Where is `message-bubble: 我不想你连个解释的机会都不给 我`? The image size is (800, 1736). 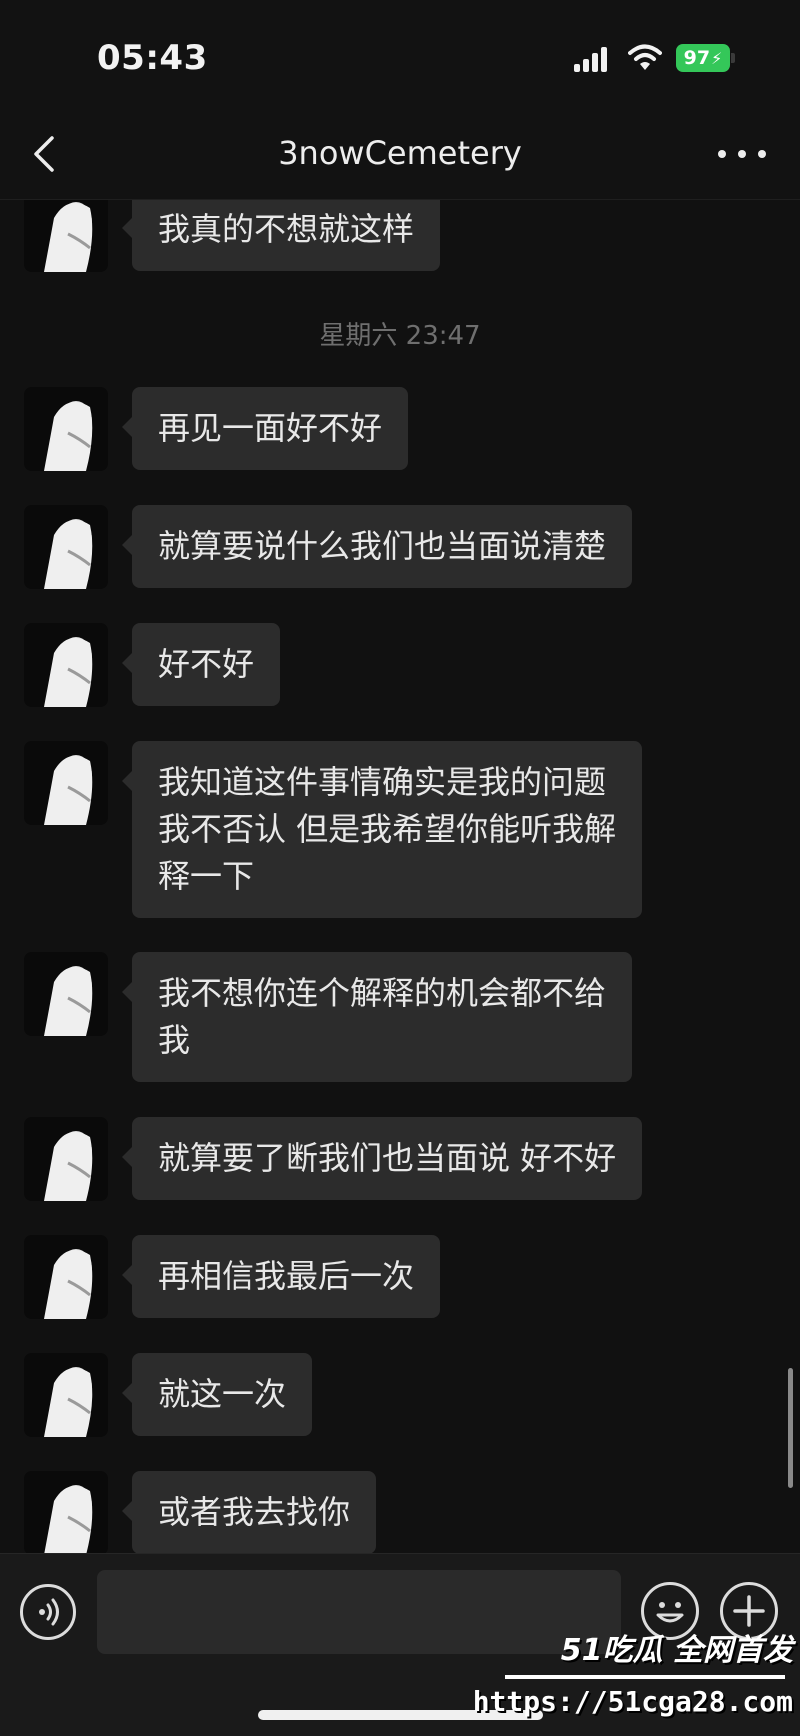
message-bubble: 我不想你连个解释的机会都不给 我 is located at coordinates (377, 1017).